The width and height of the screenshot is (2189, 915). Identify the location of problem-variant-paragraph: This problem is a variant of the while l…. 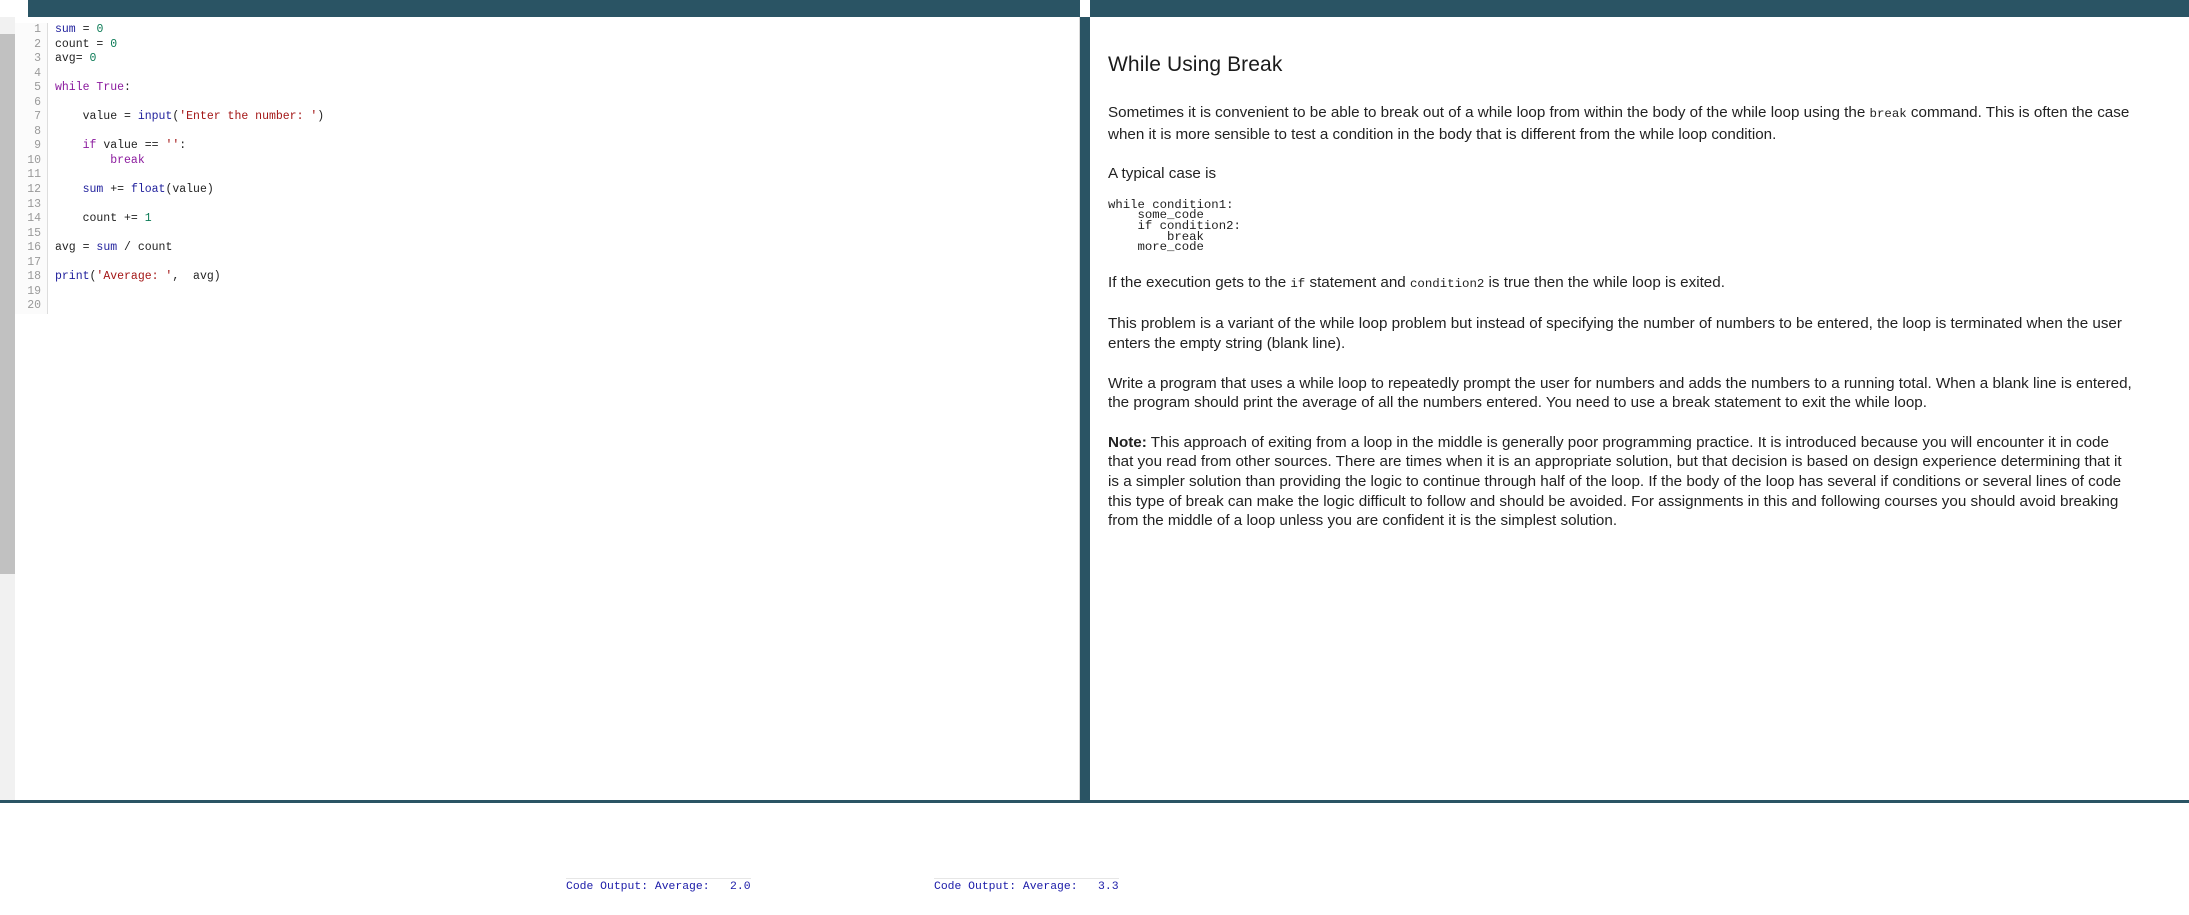
(1615, 333).